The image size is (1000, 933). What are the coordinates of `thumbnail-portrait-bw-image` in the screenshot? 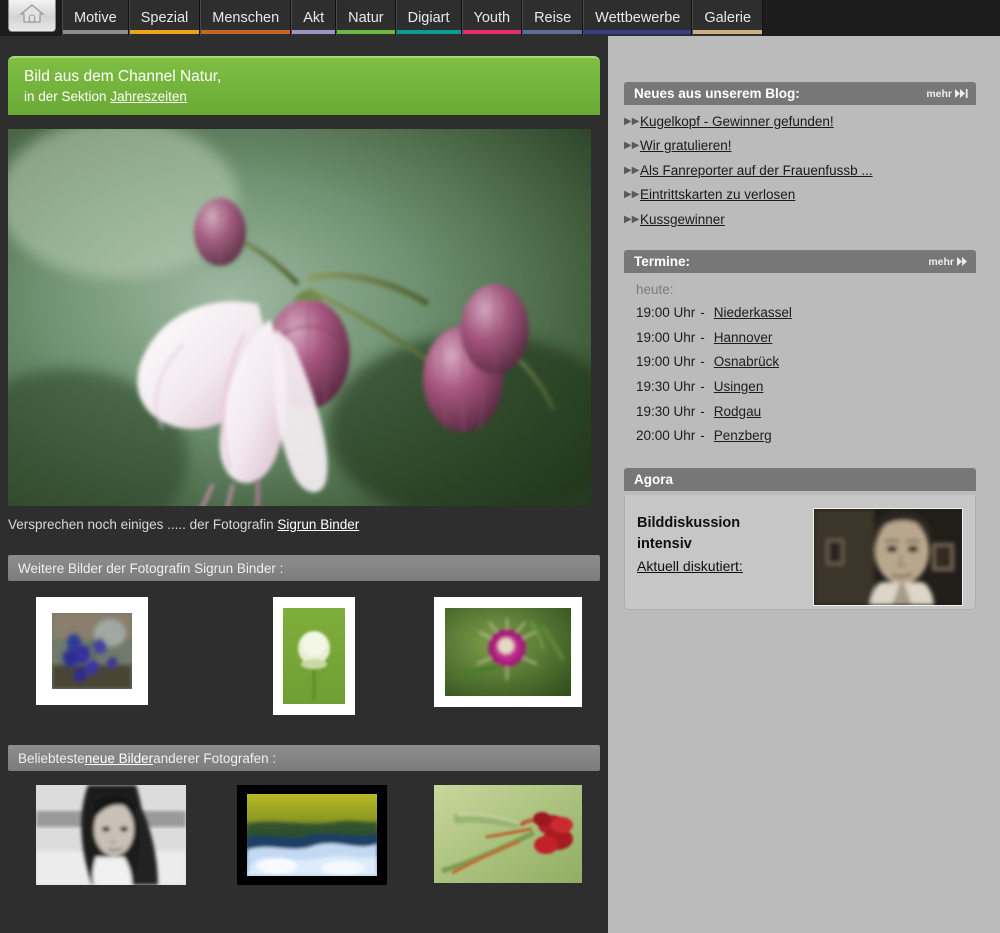 It's located at (111, 835).